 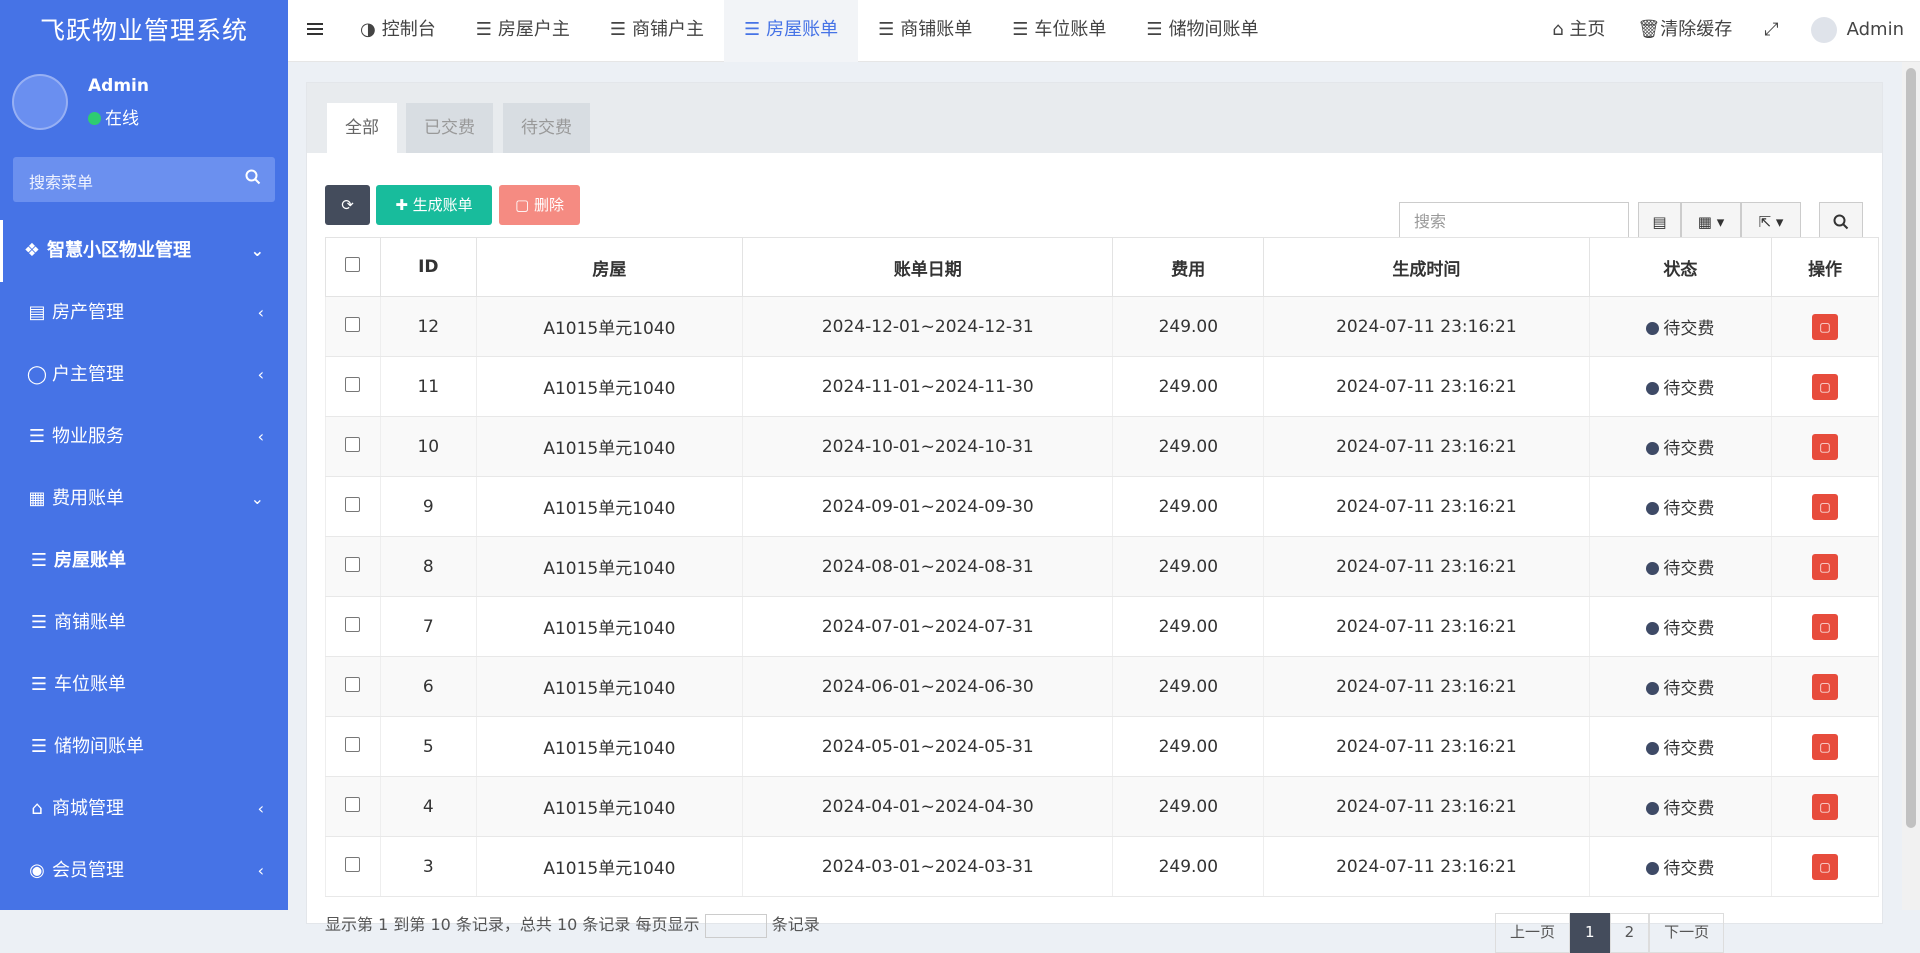 What do you see at coordinates (144, 375) in the screenshot?
I see `sidebar-item-owners: ◯ 户主管理 ‹` at bounding box center [144, 375].